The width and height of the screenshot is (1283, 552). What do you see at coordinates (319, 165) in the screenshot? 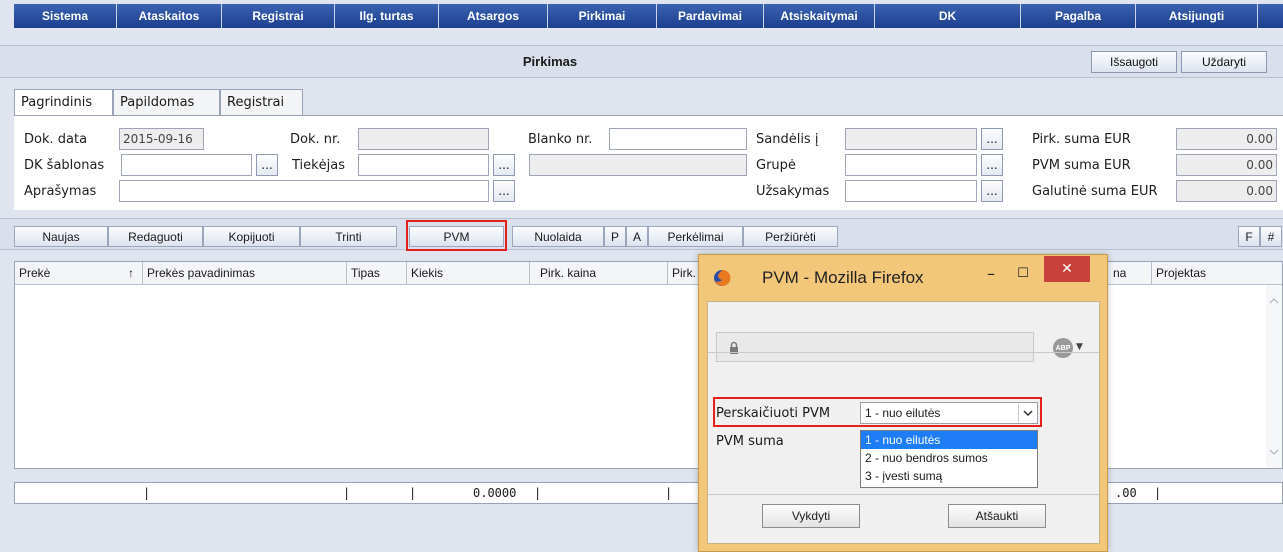
I see `tiekejas-label: Tiekėjas` at bounding box center [319, 165].